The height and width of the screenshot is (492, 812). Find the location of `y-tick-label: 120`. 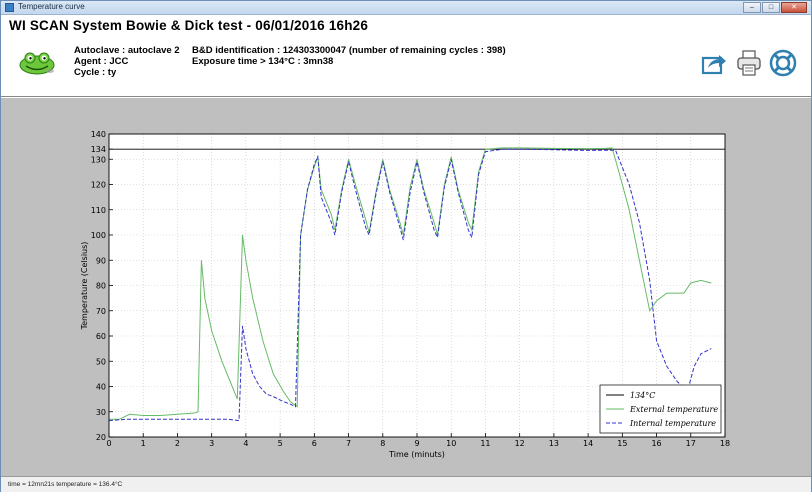

y-tick-label: 120 is located at coordinates (98, 185).